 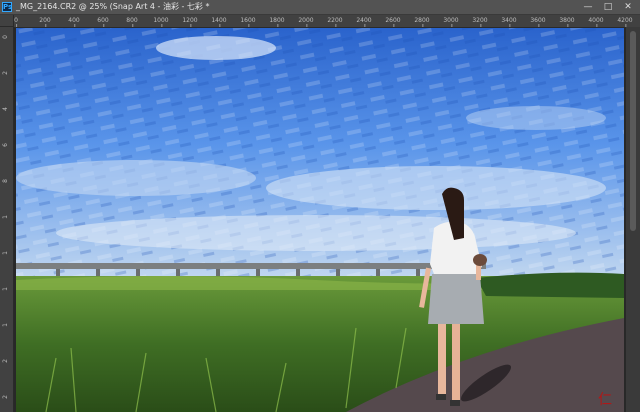 What do you see at coordinates (45, 22) in the screenshot?
I see `ruler-tick-label: 200` at bounding box center [45, 22].